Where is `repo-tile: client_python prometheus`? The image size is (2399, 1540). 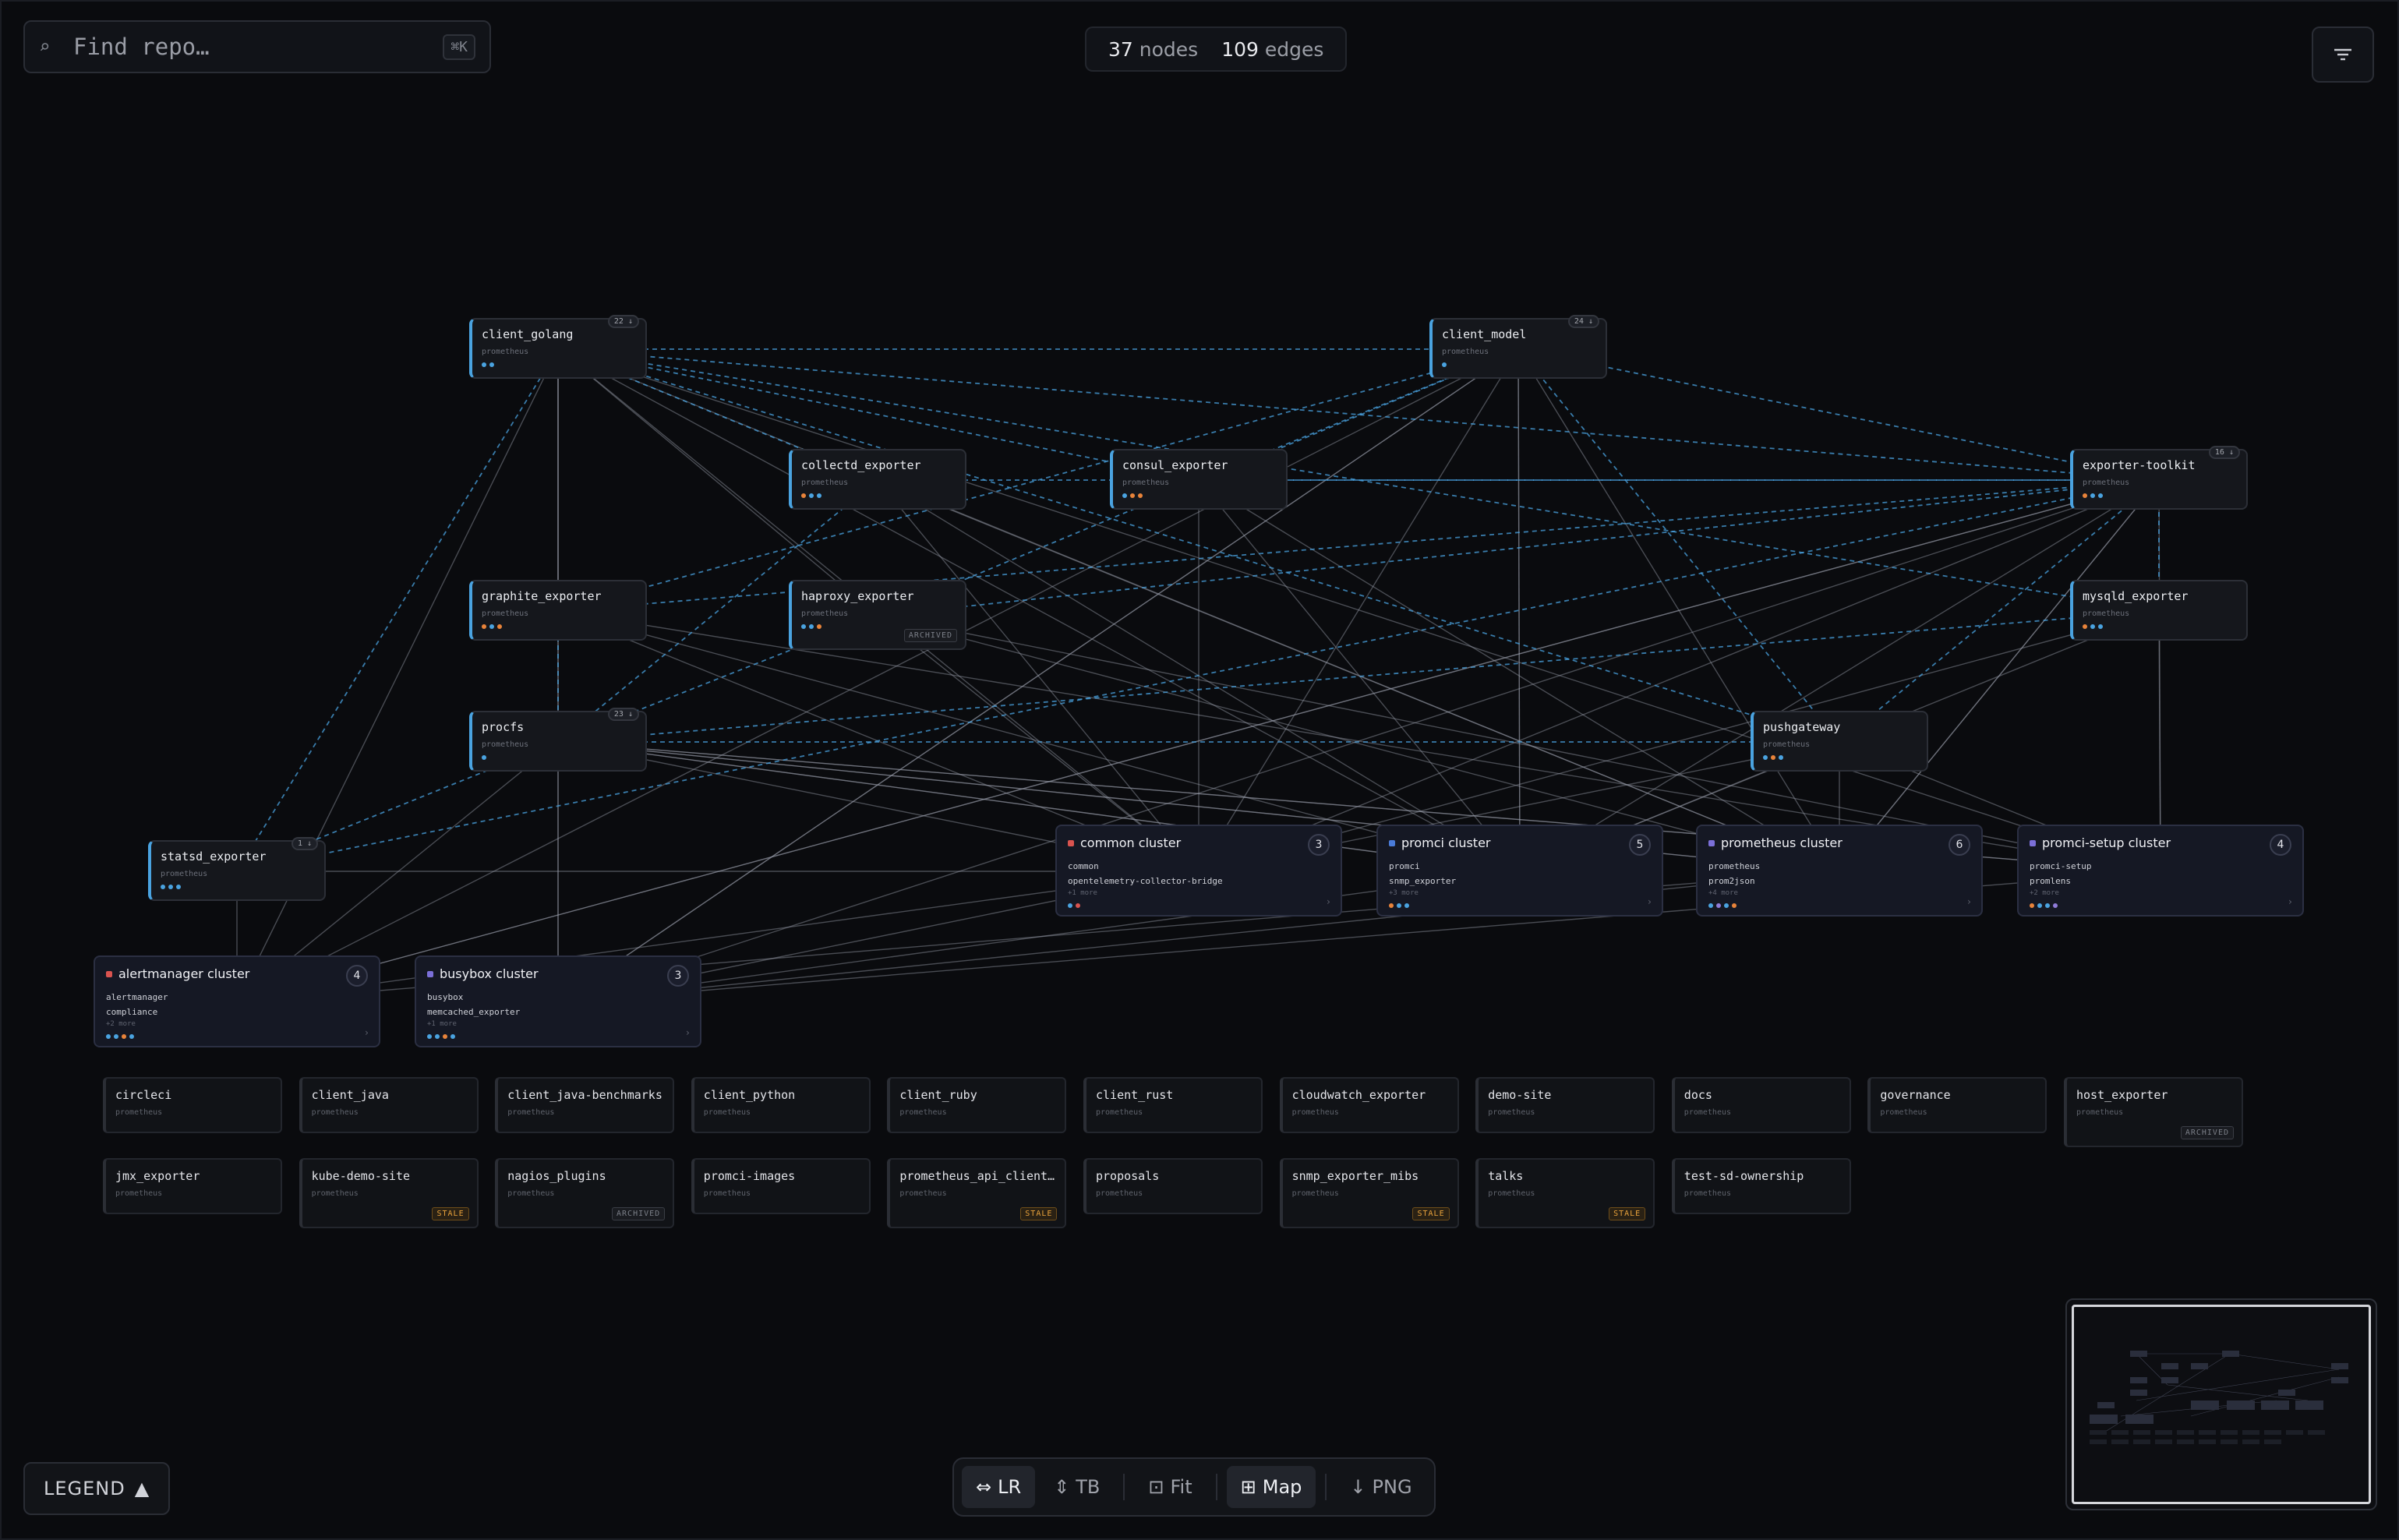 repo-tile: client_python prometheus is located at coordinates (781, 1105).